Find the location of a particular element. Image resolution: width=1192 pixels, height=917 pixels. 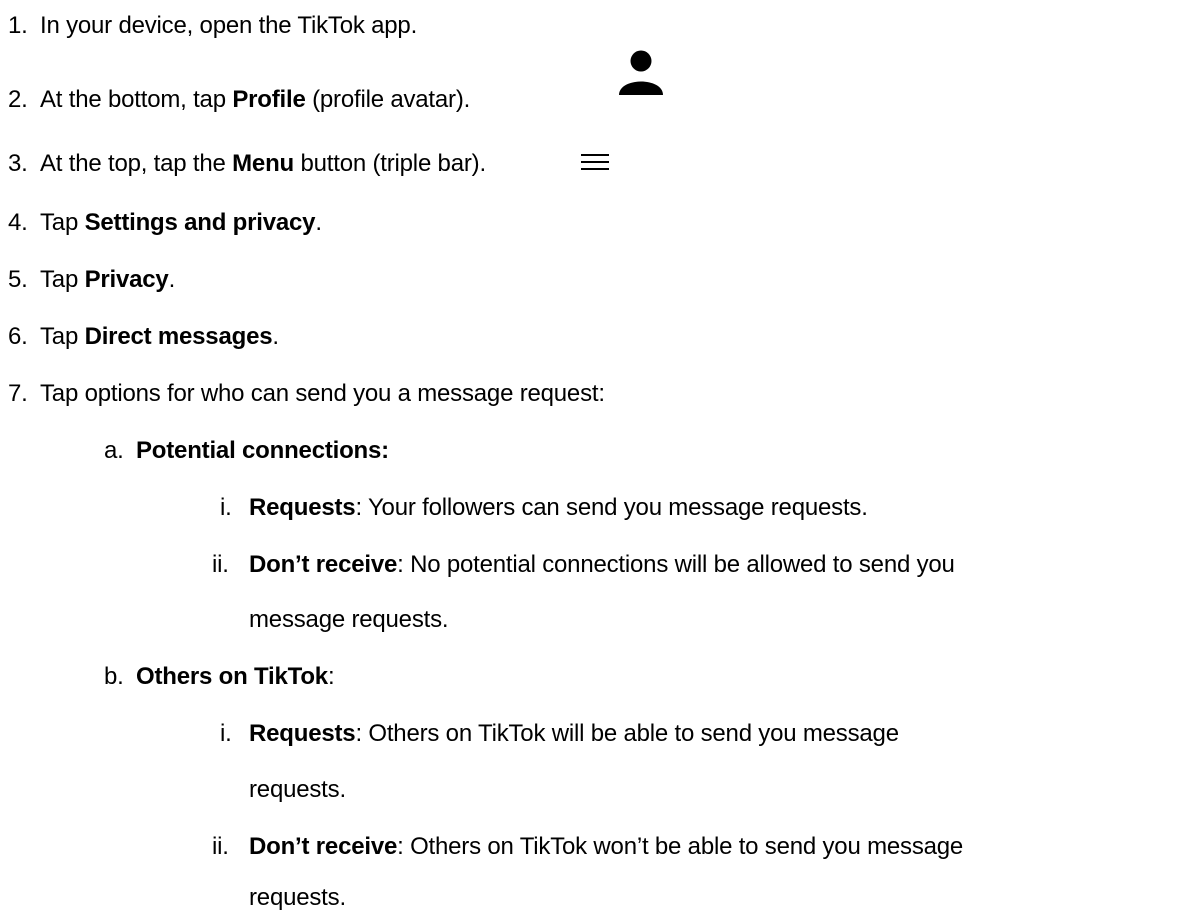

step-3-post: button (triple bar). is located at coordinates (390, 163).